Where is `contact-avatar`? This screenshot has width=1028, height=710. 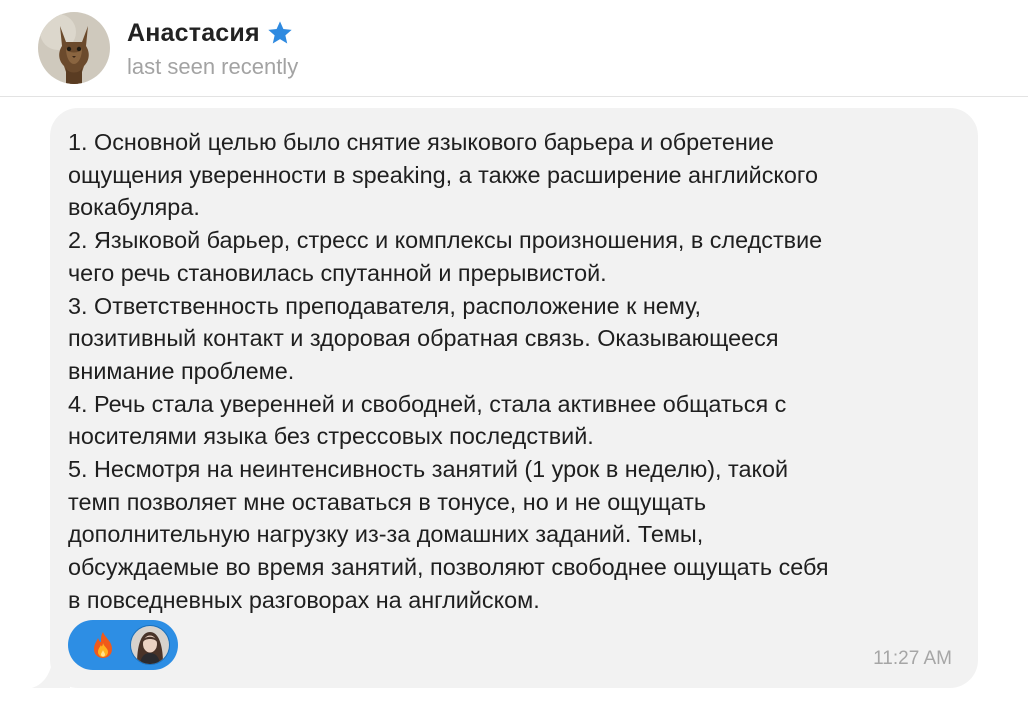 contact-avatar is located at coordinates (74, 48).